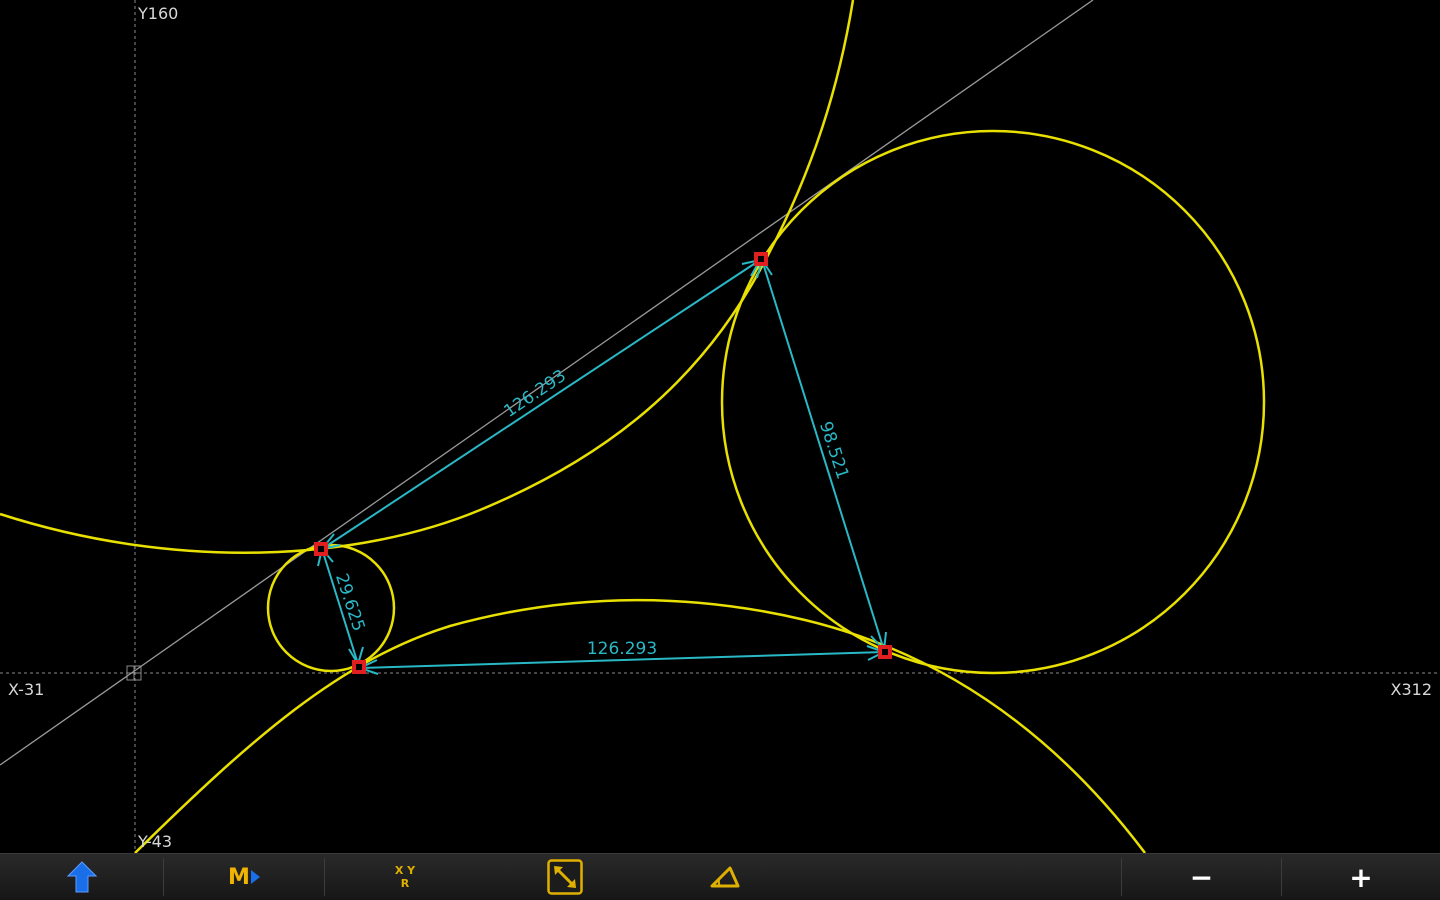 Image resolution: width=1440 pixels, height=900 pixels. I want to click on y-axis-top-label: Y160, so click(157, 13).